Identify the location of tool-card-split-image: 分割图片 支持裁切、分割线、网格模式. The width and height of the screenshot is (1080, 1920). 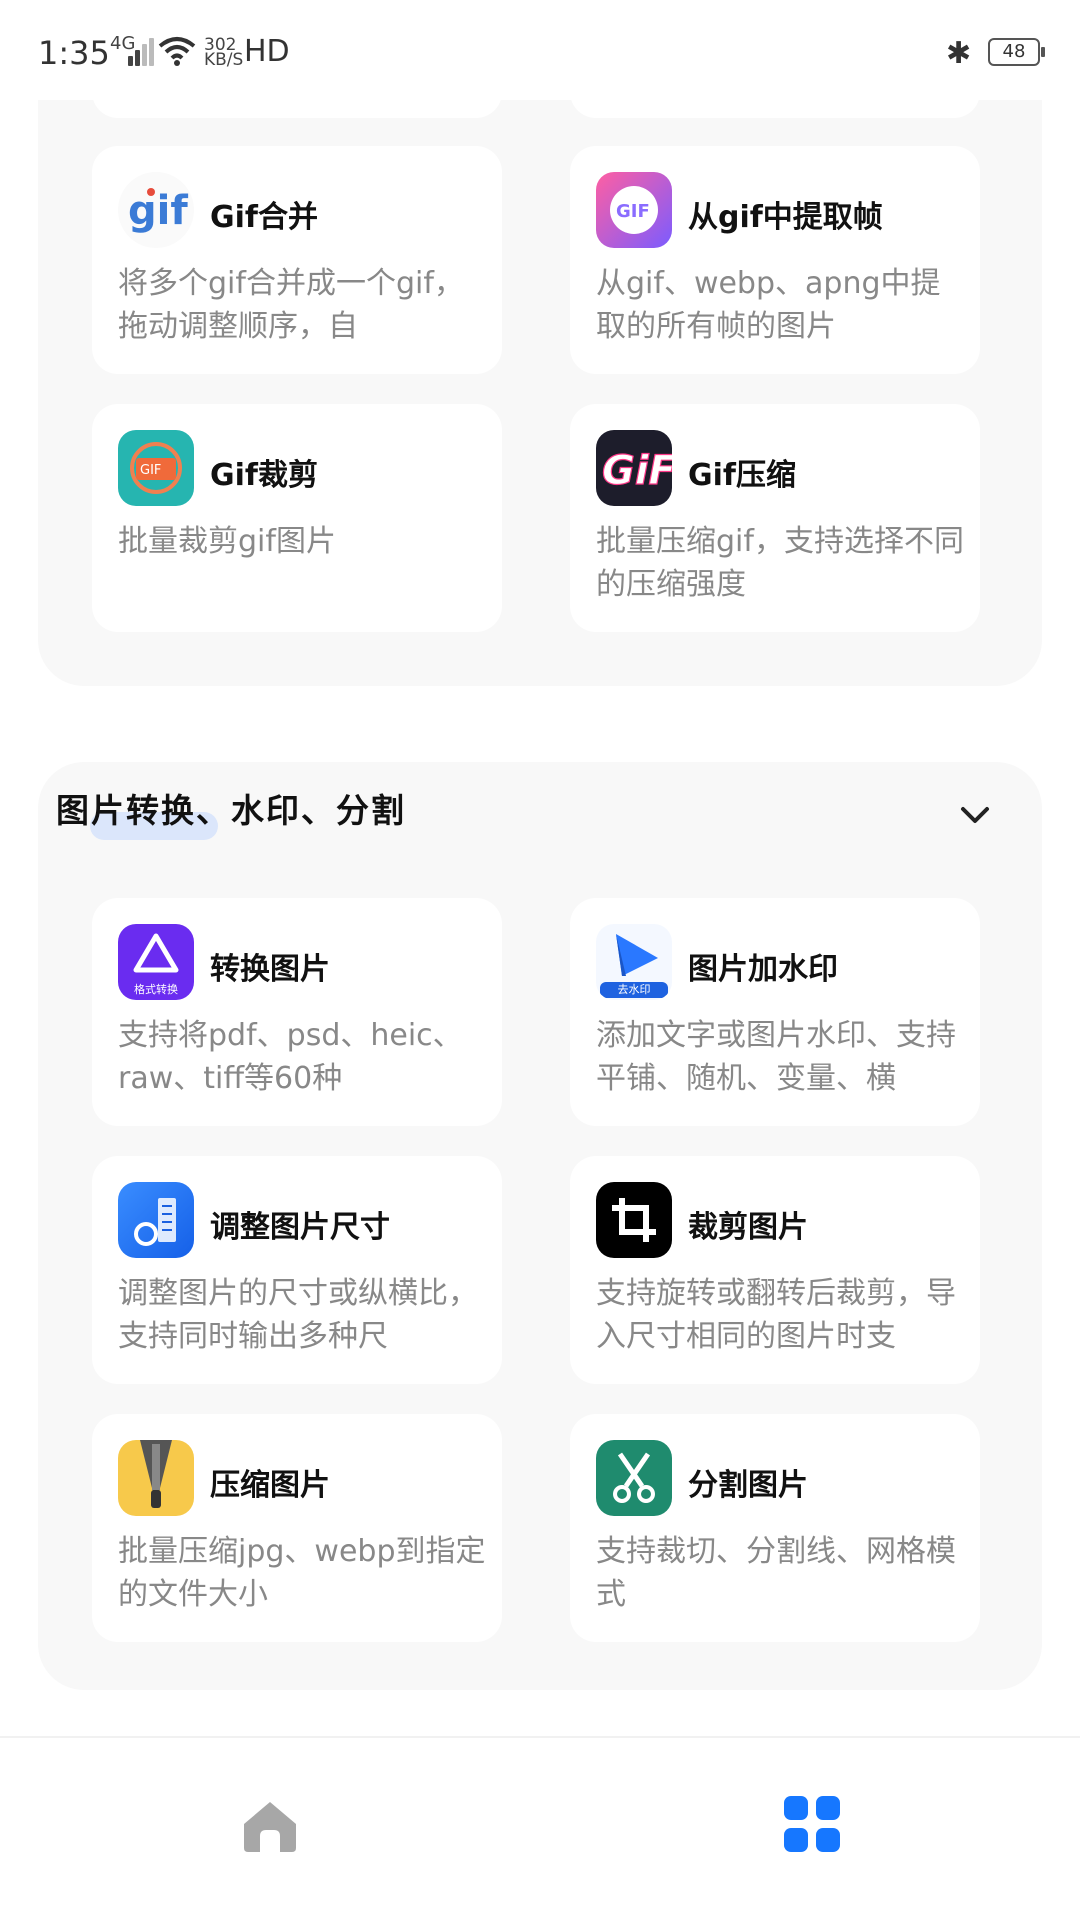
(775, 1528).